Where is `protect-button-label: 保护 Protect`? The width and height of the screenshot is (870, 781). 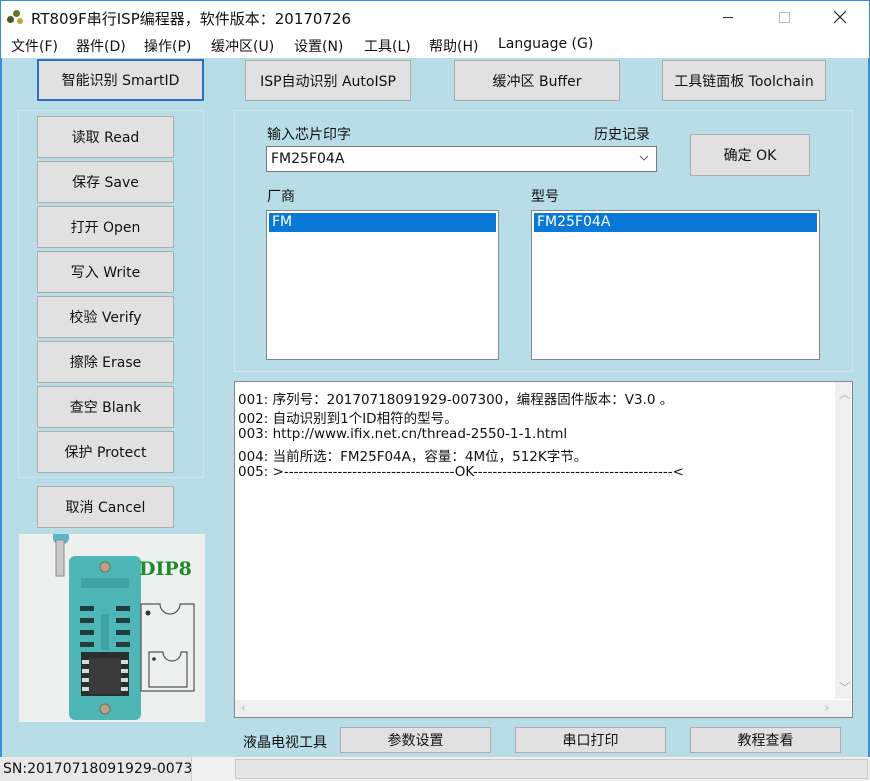 protect-button-label: 保护 Protect is located at coordinates (105, 453).